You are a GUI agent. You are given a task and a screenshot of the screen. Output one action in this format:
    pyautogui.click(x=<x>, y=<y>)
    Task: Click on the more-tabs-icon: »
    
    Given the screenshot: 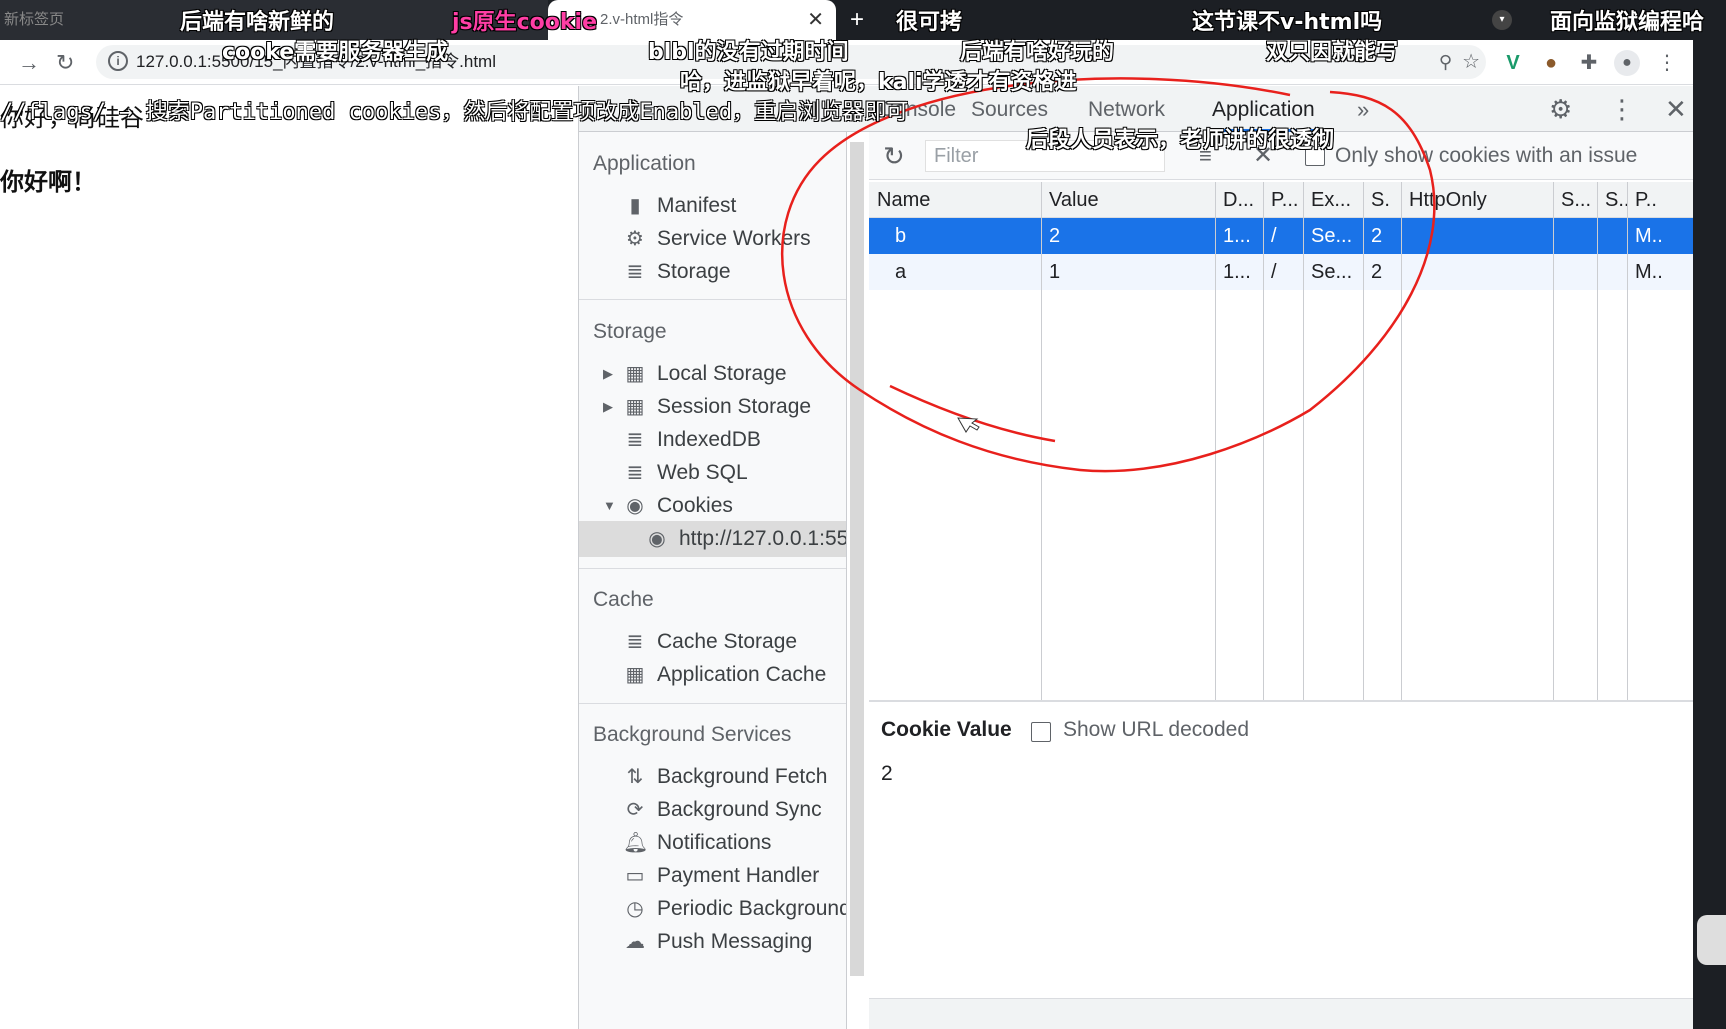 What is the action you would take?
    pyautogui.click(x=1363, y=109)
    